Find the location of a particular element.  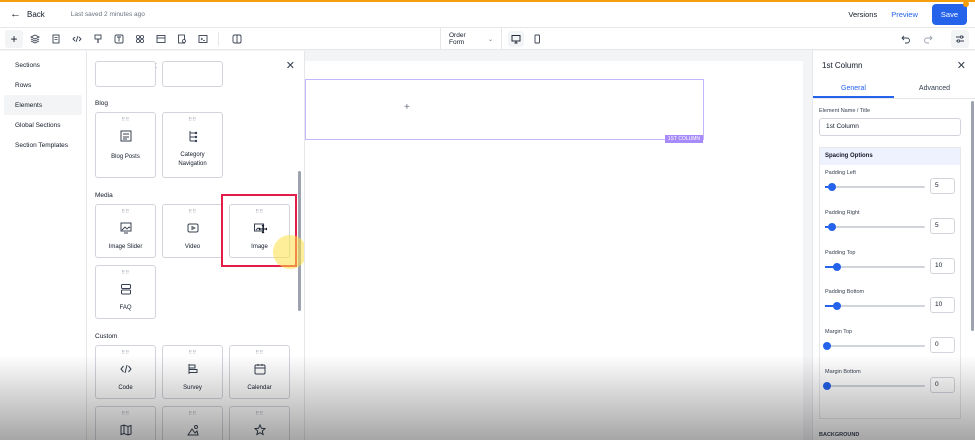

card-label: Blog Posts is located at coordinates (125, 157).